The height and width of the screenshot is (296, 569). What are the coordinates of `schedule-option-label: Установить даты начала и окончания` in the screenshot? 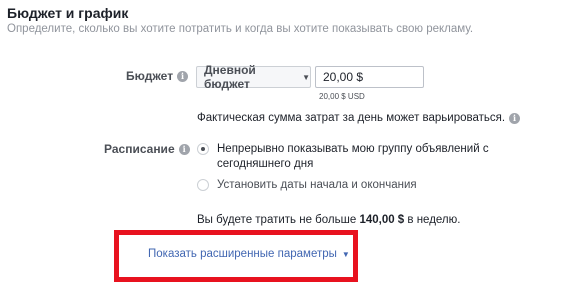 It's located at (317, 185).